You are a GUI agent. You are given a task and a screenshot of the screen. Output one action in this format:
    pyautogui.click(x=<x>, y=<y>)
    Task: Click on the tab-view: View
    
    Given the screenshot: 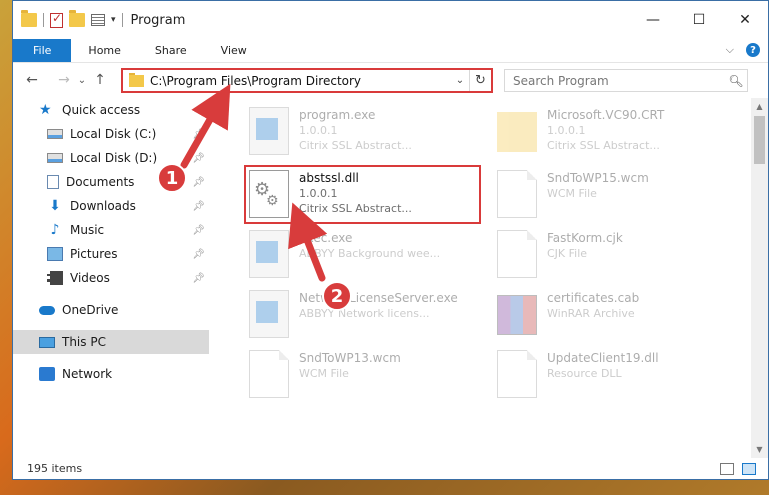 What is the action you would take?
    pyautogui.click(x=234, y=50)
    